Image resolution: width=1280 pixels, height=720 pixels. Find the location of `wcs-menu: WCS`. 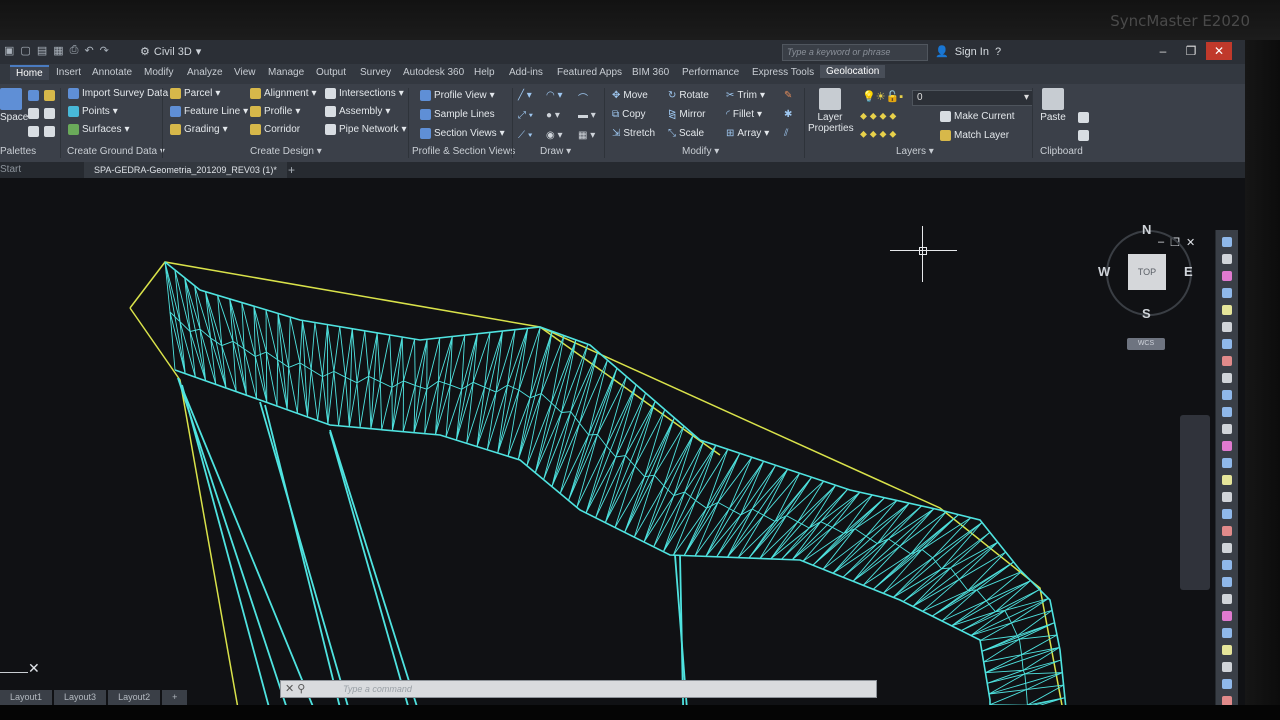

wcs-menu: WCS is located at coordinates (1146, 344).